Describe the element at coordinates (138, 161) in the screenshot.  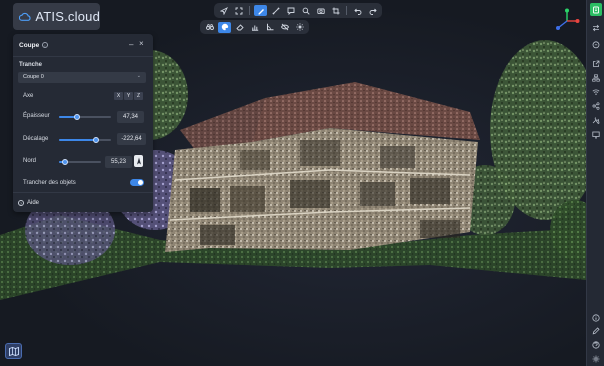
I see `compass-icon` at that location.